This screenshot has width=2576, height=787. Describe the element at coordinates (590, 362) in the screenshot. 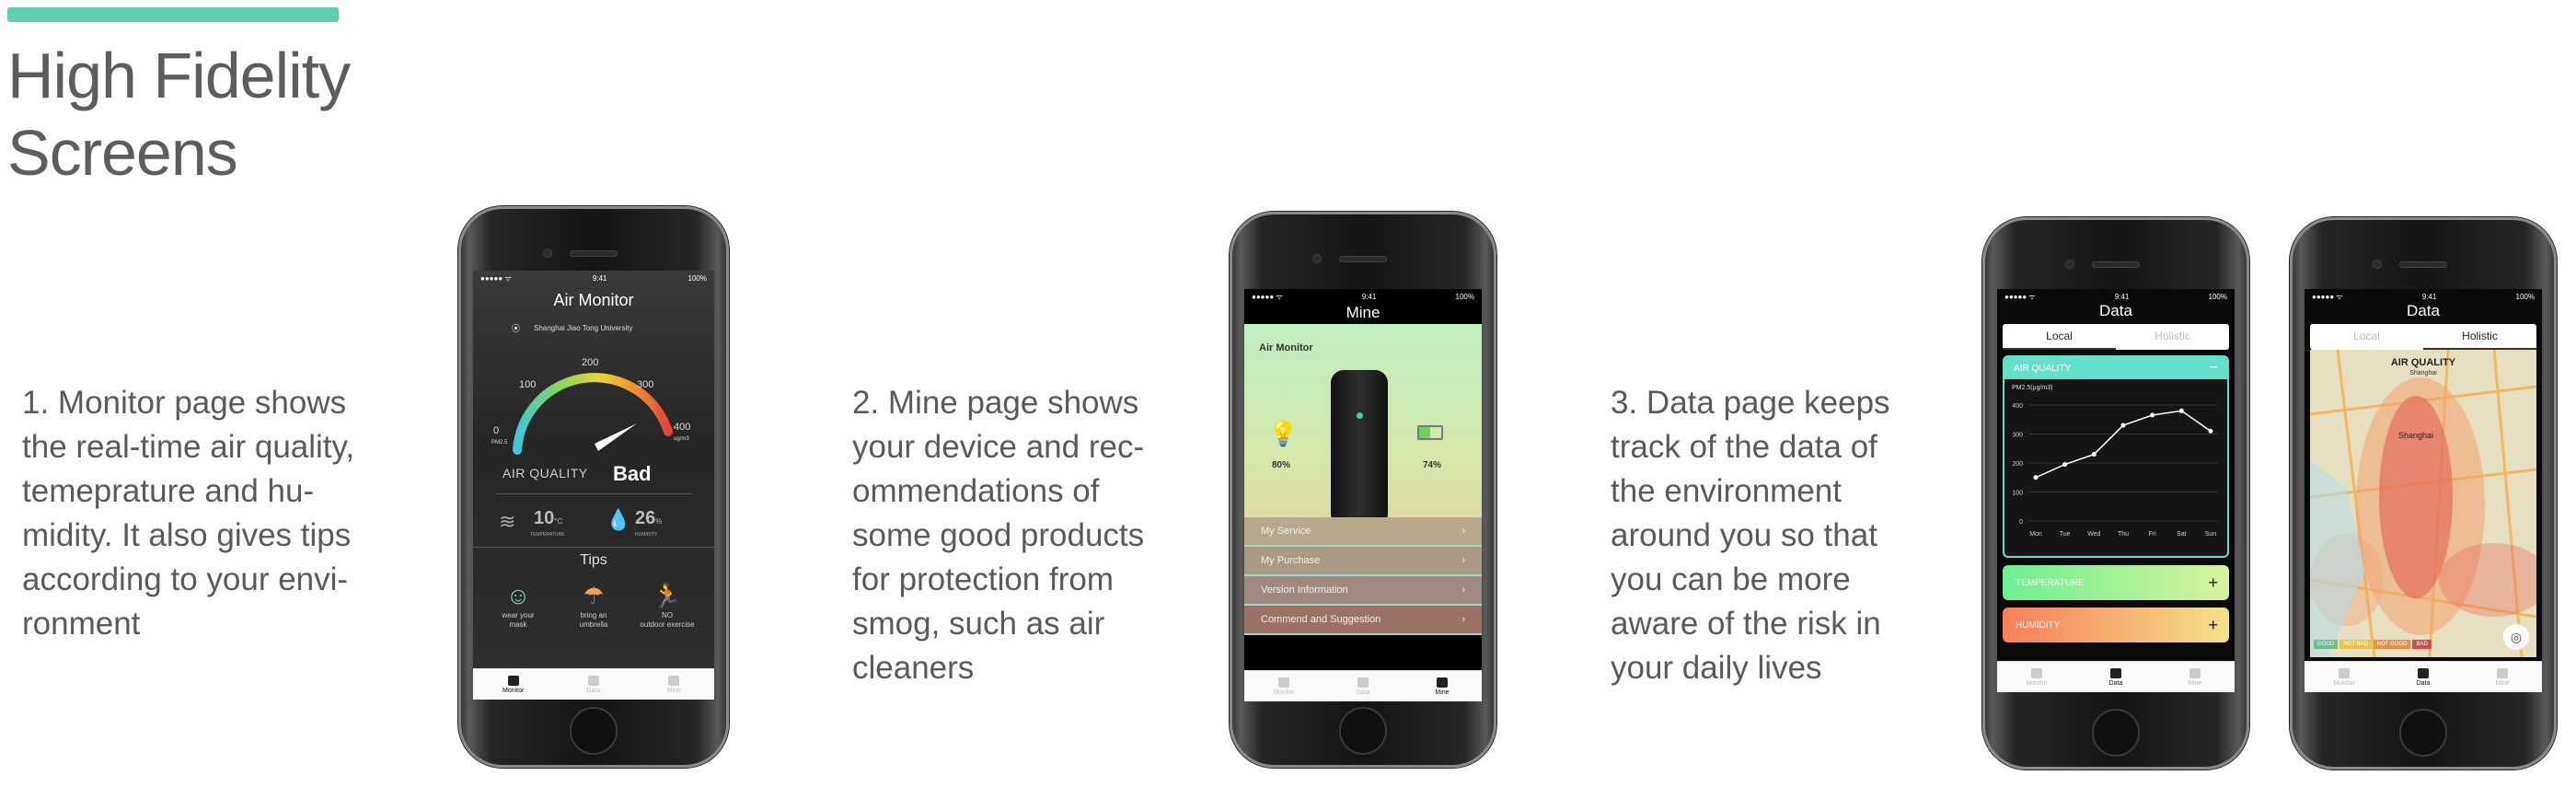

I see `gauge-tick: 200` at that location.